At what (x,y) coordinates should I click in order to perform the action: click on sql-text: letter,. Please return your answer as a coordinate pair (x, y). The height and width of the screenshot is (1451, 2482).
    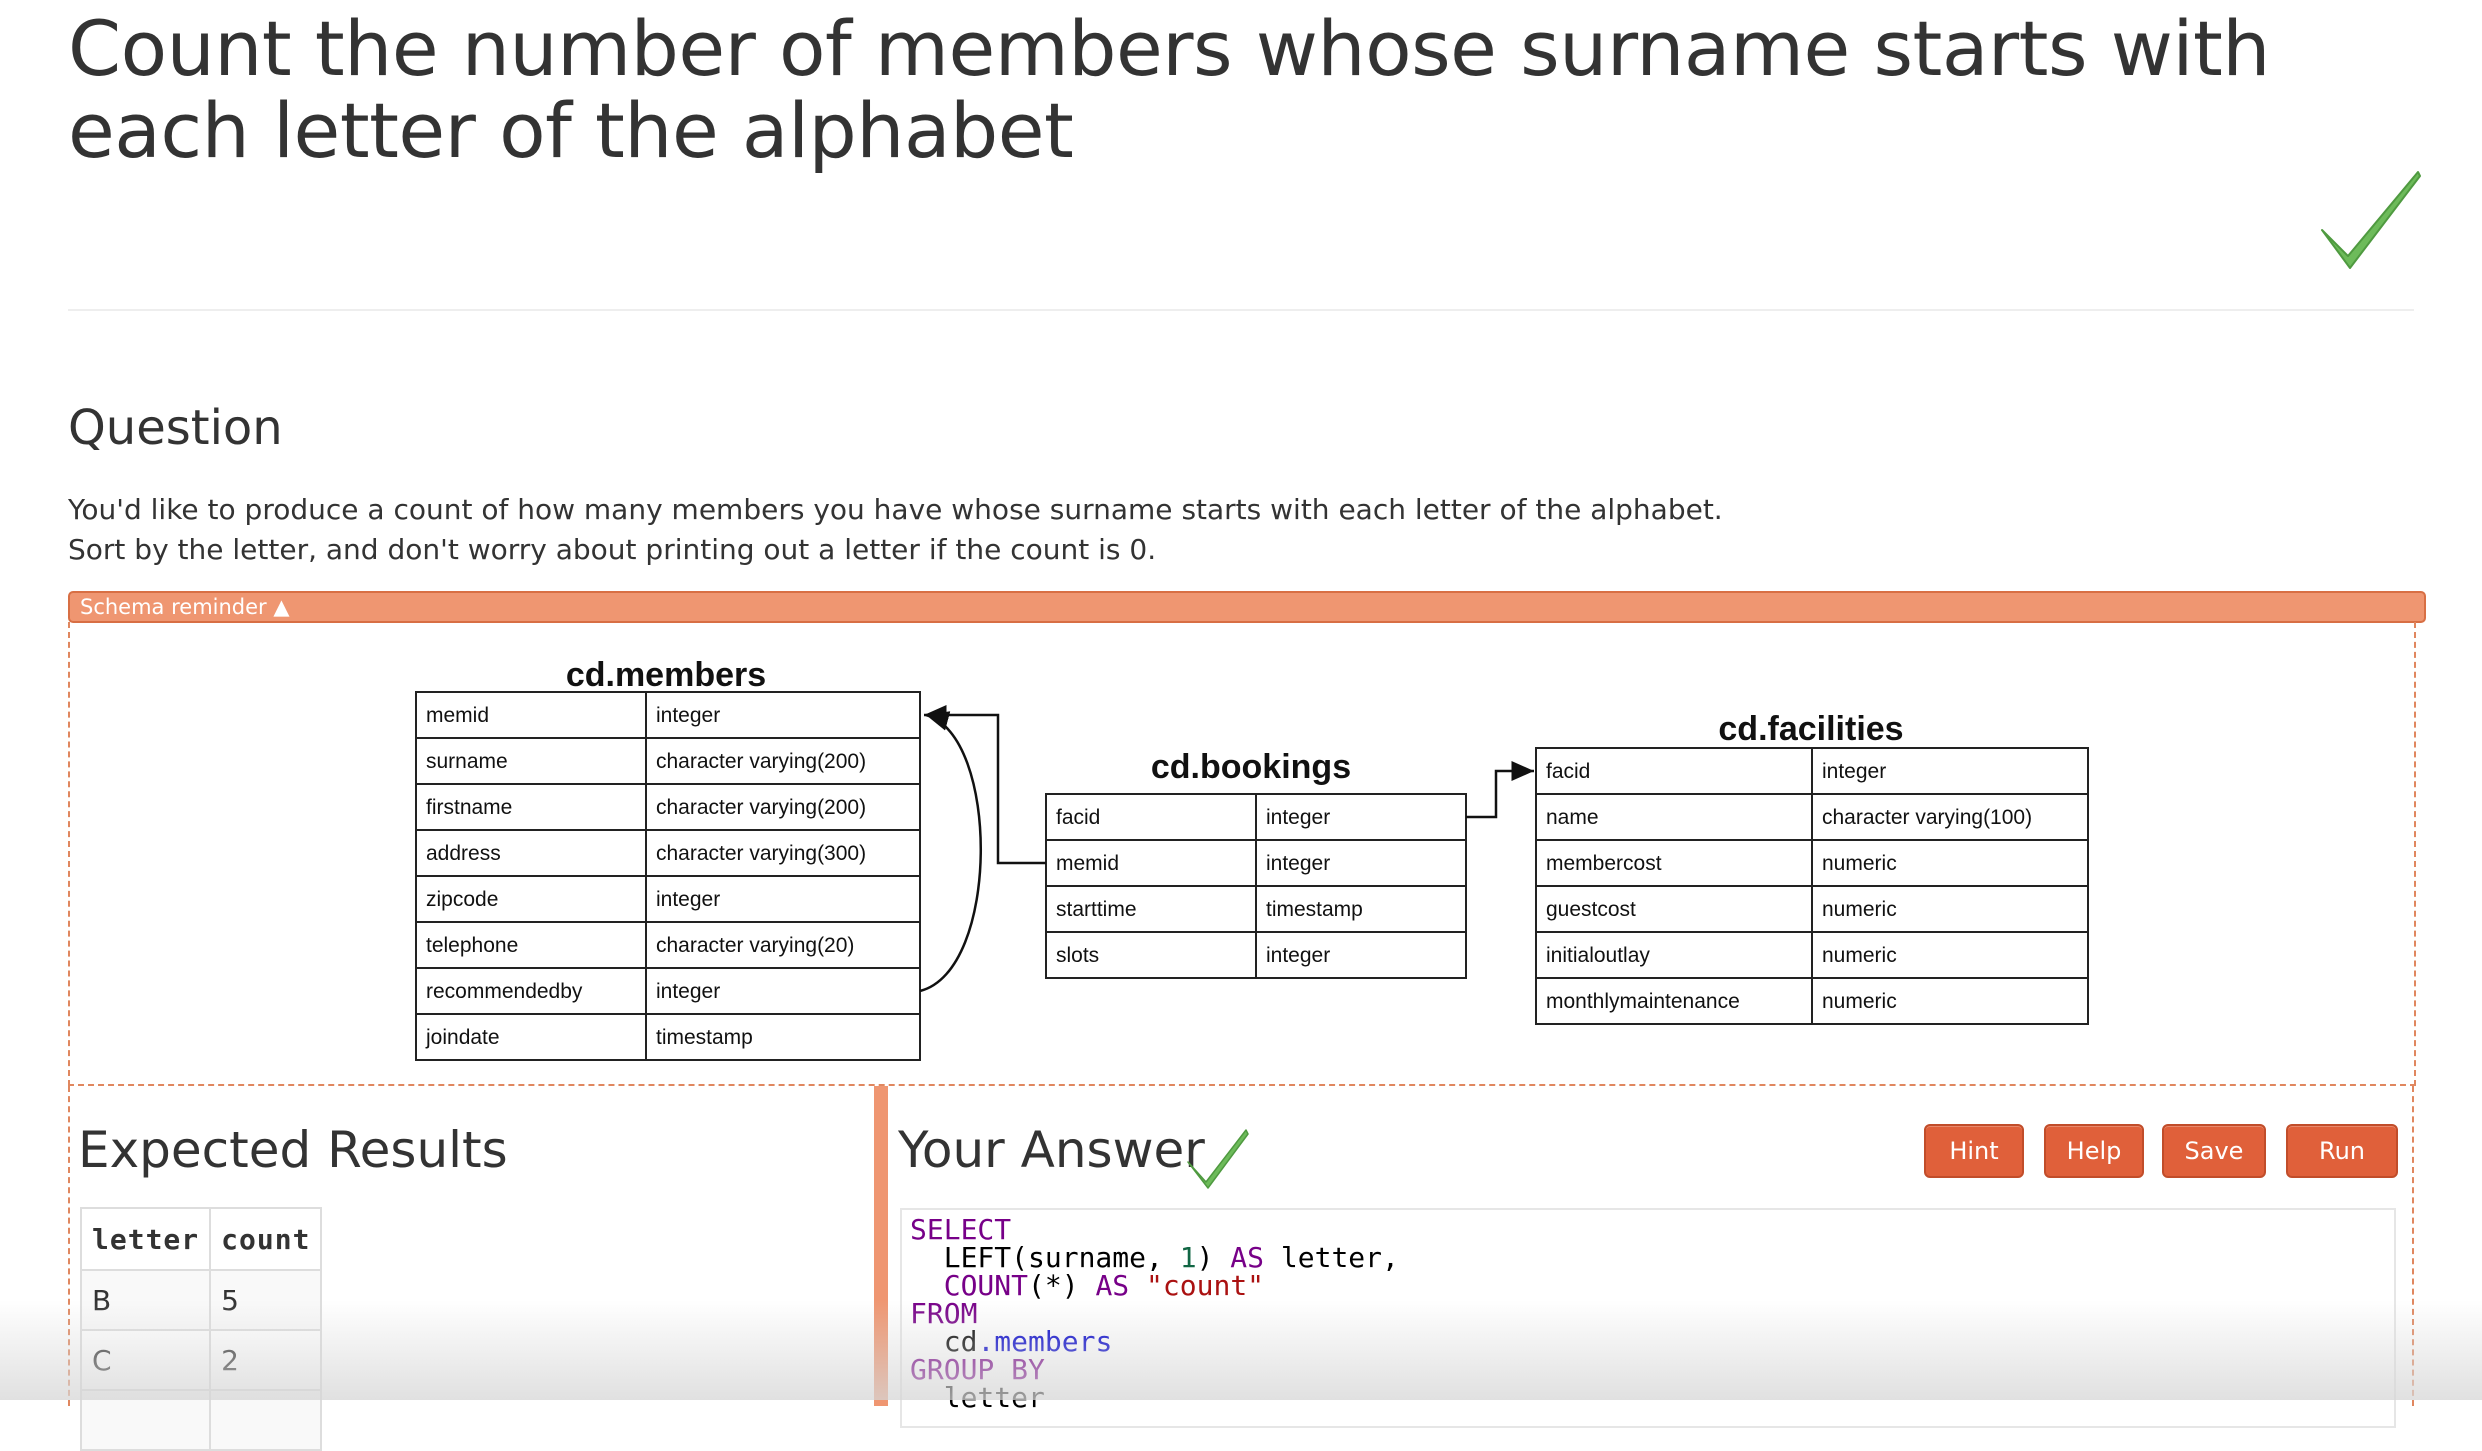
    Looking at the image, I should click on (1331, 1257).